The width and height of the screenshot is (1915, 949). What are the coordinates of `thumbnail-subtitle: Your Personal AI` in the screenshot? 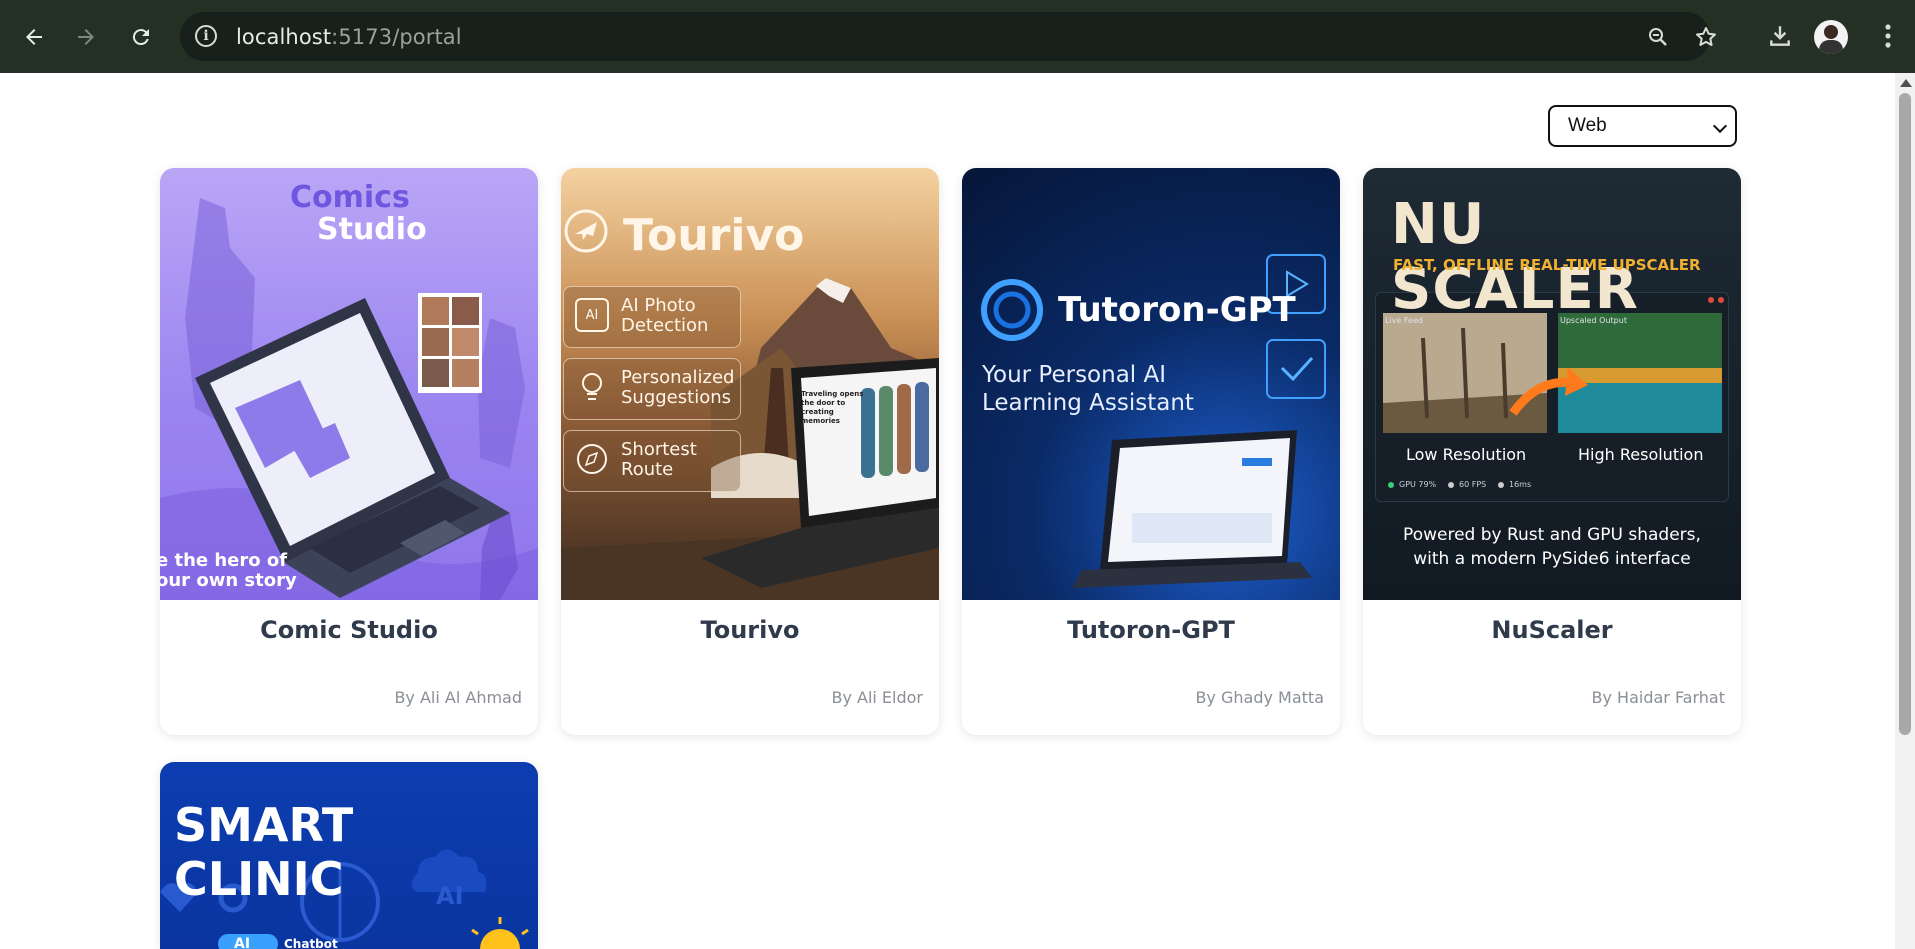 It's located at (1074, 375).